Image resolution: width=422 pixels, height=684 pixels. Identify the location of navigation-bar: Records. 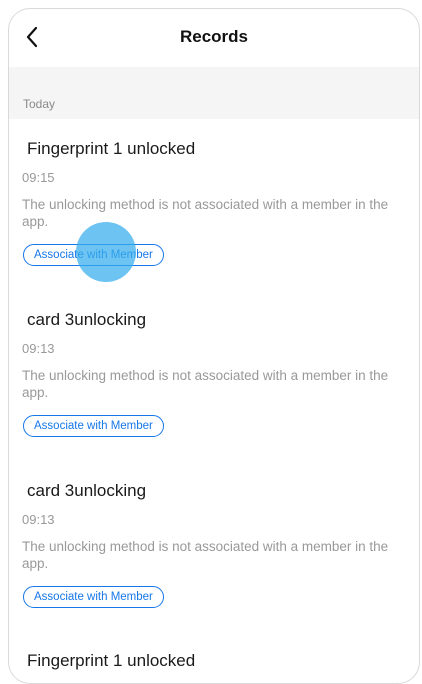
(214, 38).